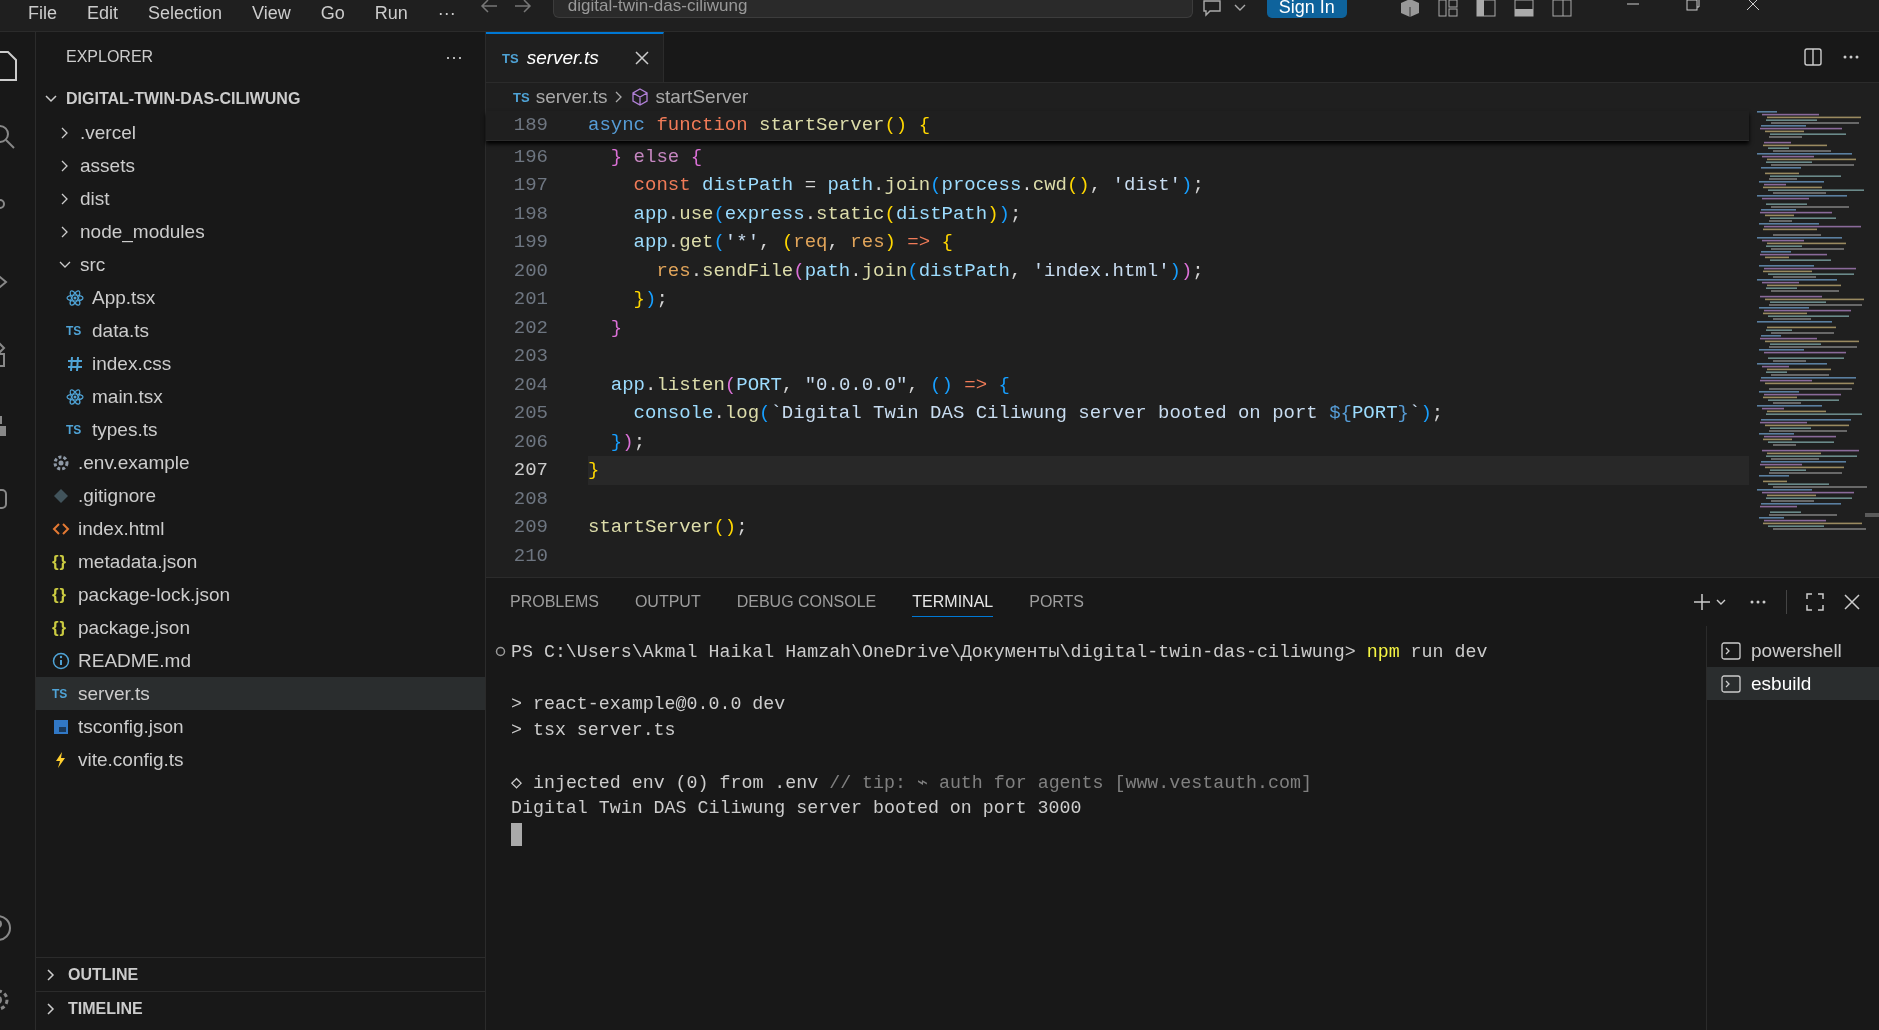 The width and height of the screenshot is (1879, 1030). Describe the element at coordinates (554, 602) in the screenshot. I see `panel-tab: PROBLEMS` at that location.